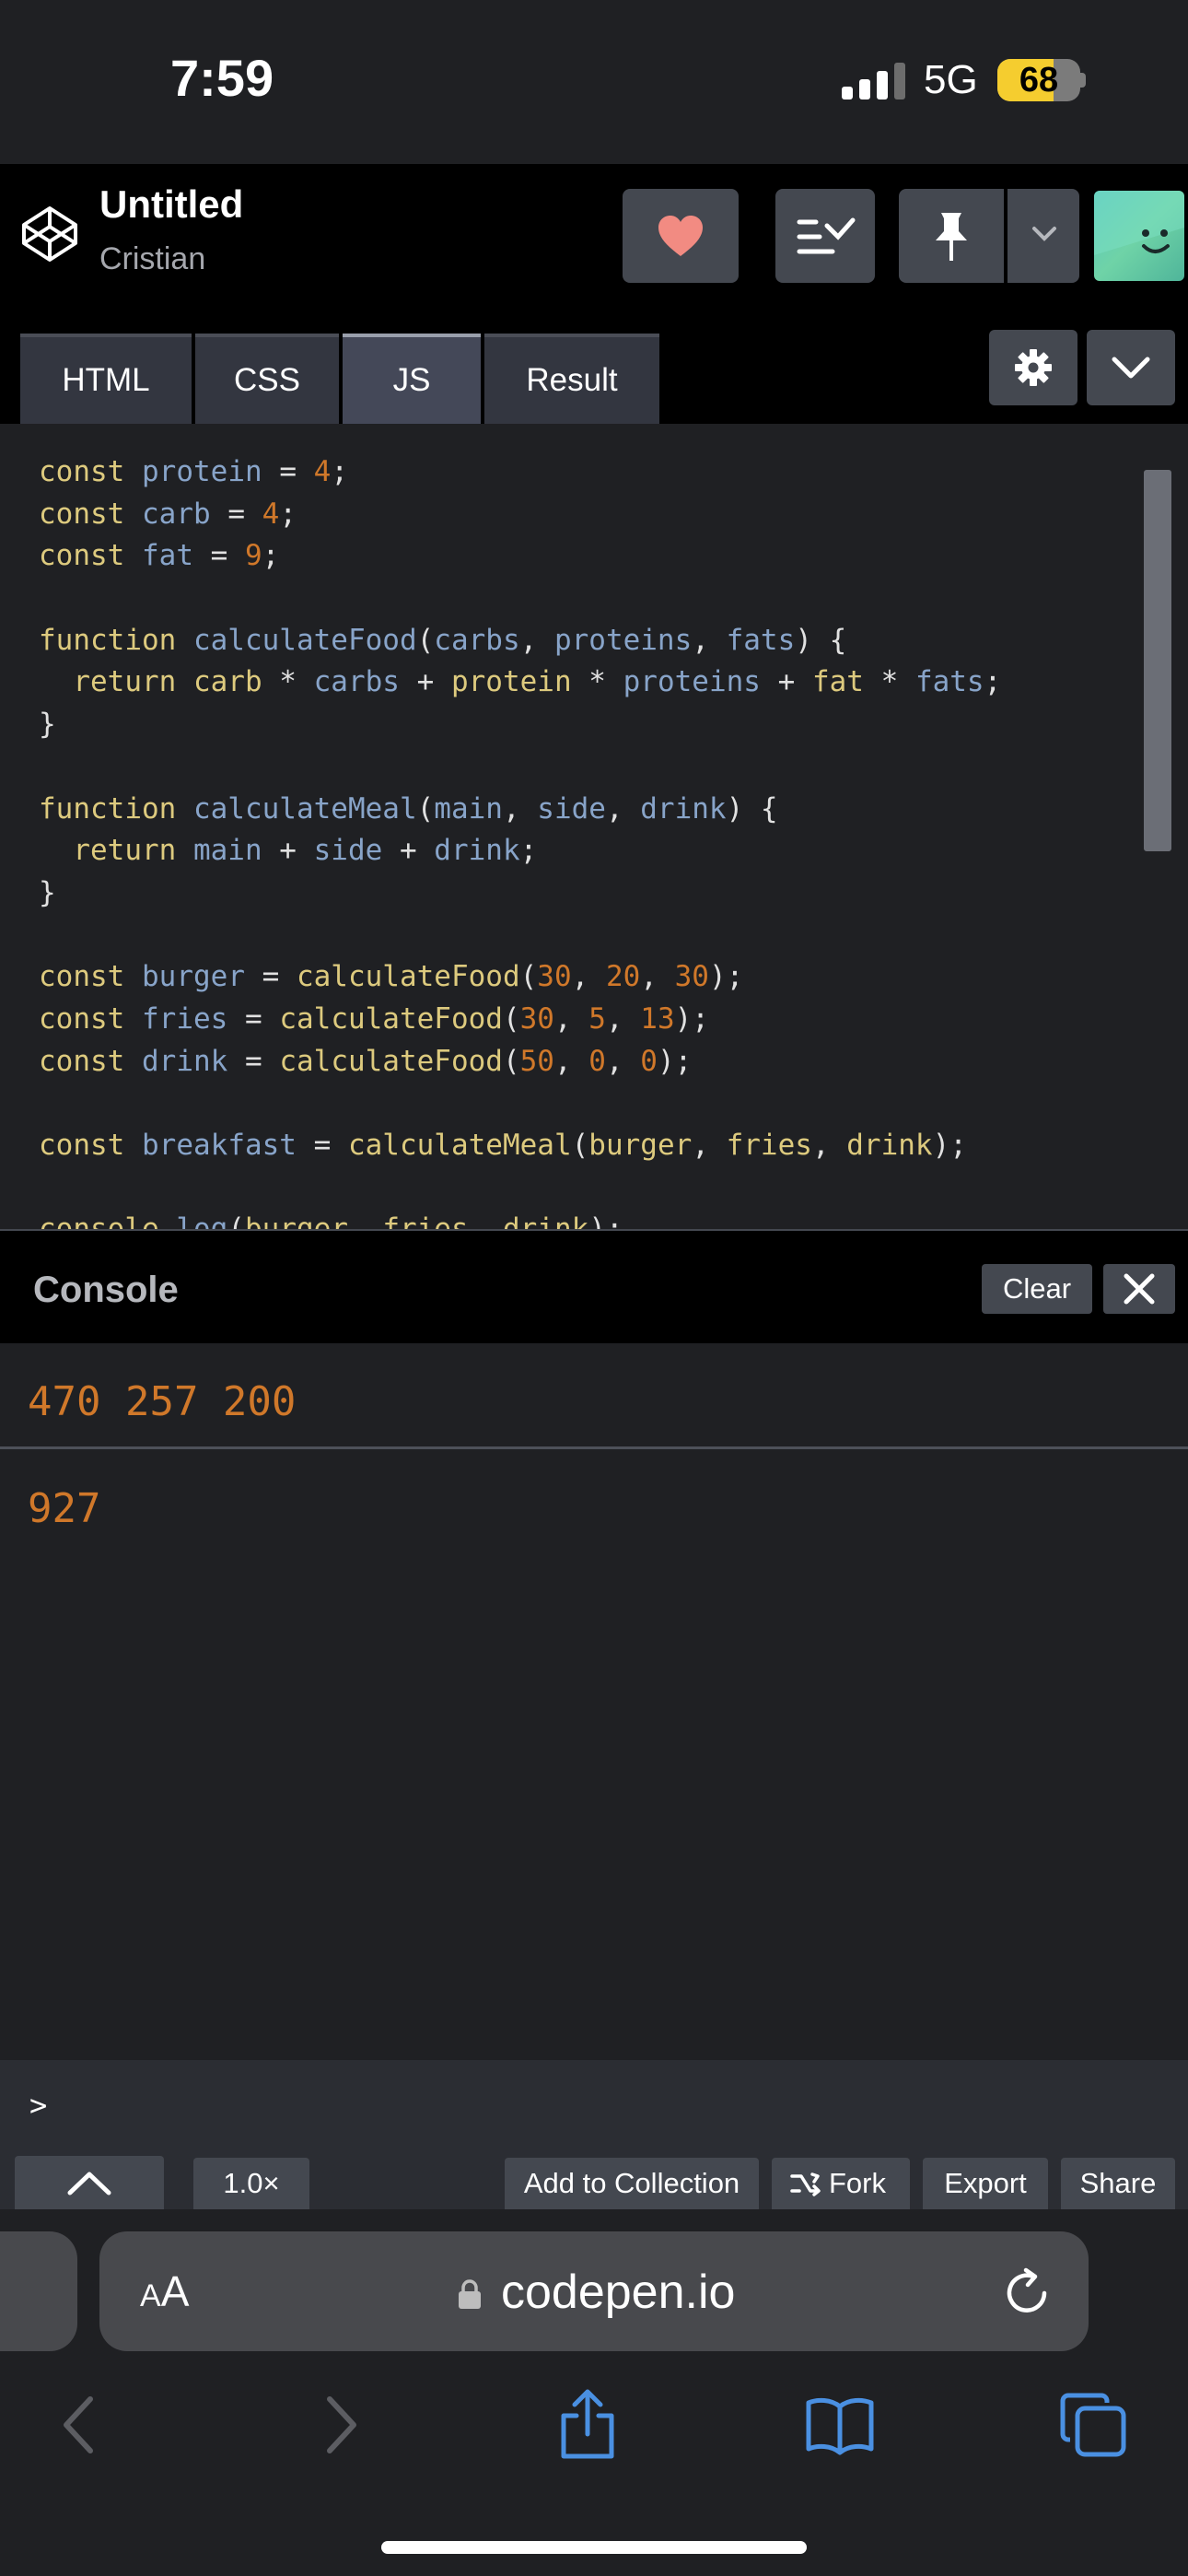 The image size is (1188, 2576). What do you see at coordinates (49, 234) in the screenshot?
I see `codepen-logo-icon` at bounding box center [49, 234].